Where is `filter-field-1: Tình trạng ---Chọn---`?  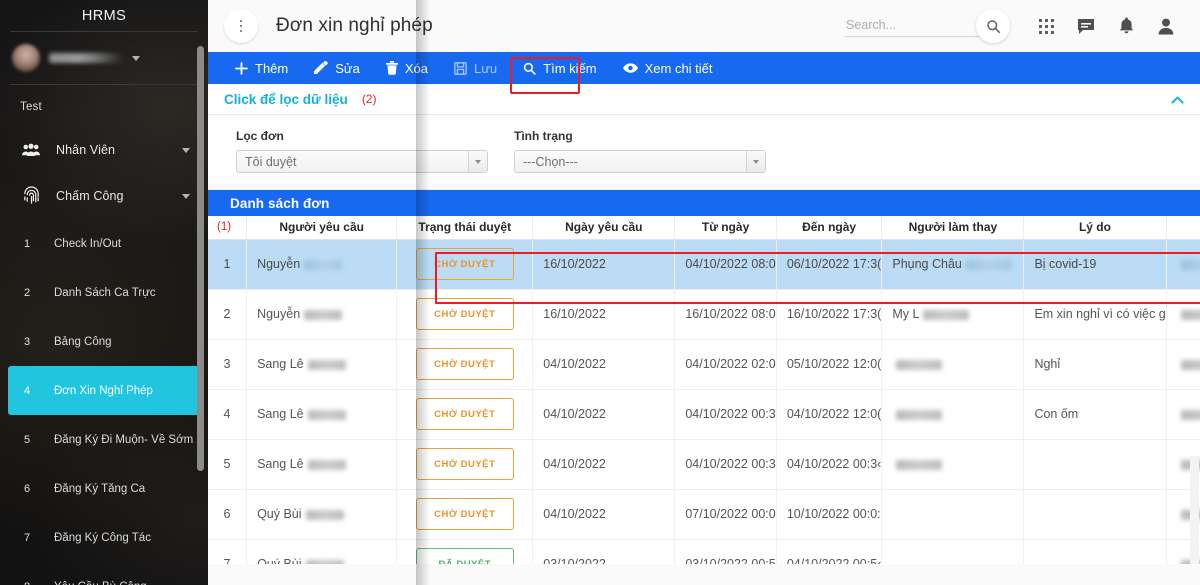 filter-field-1: Tình trạng ---Chọn--- is located at coordinates (640, 151).